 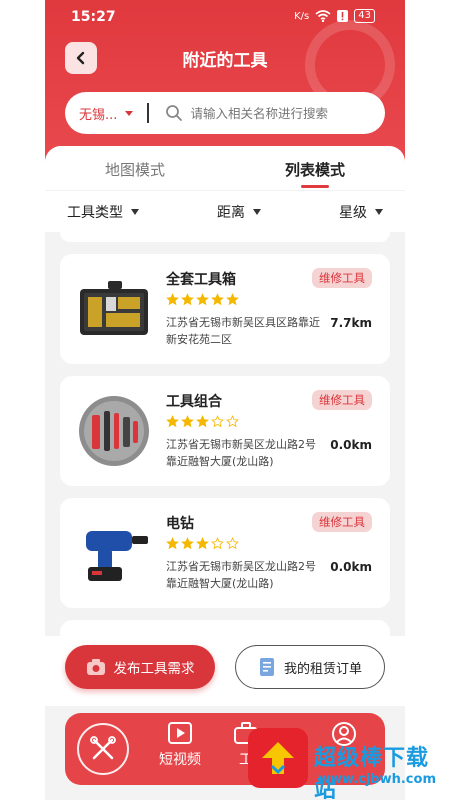 I want to click on battery-indicator: 43, so click(x=364, y=16).